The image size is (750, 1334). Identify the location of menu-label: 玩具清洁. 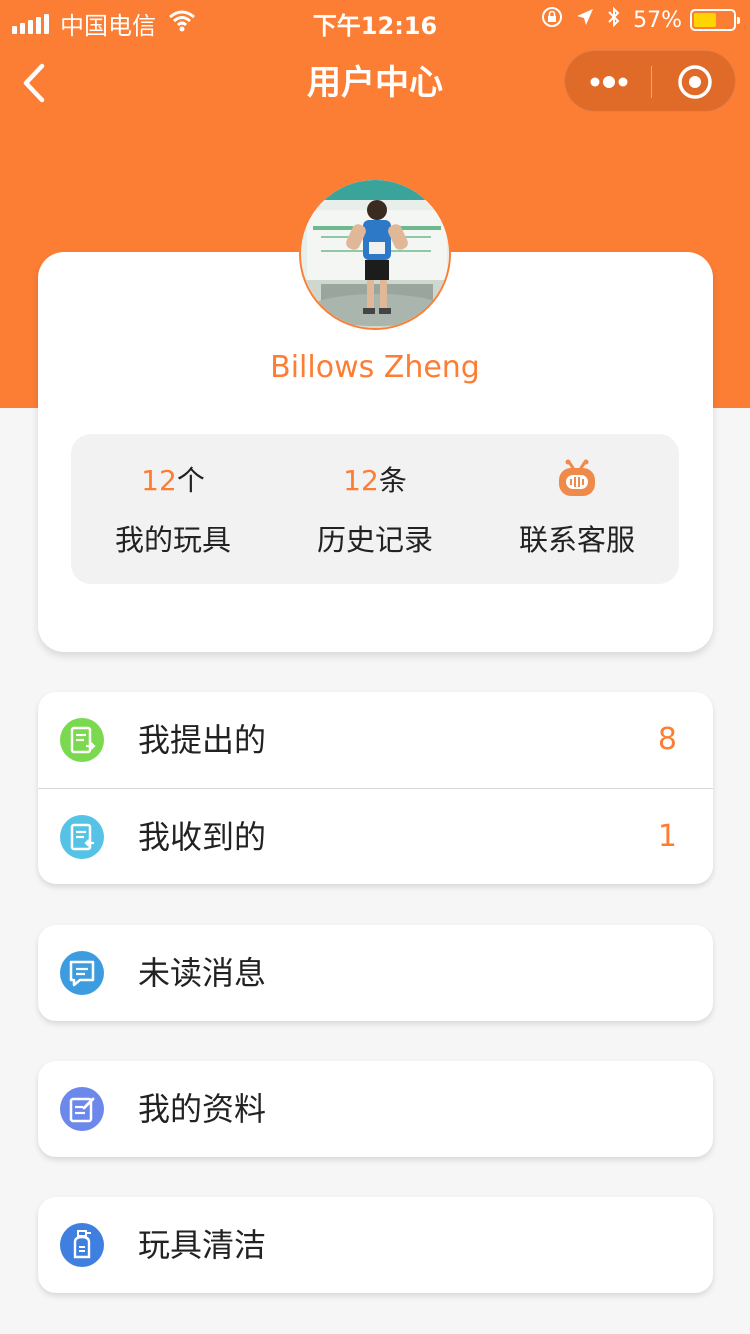
(202, 1245).